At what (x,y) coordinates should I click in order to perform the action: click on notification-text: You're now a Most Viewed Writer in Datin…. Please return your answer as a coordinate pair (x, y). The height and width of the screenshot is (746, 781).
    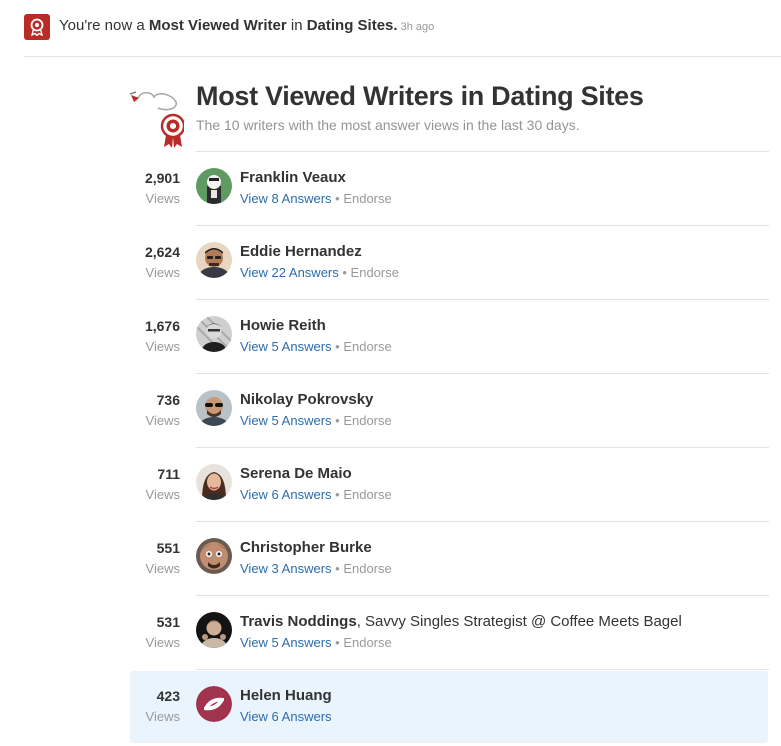
    Looking at the image, I should click on (246, 25).